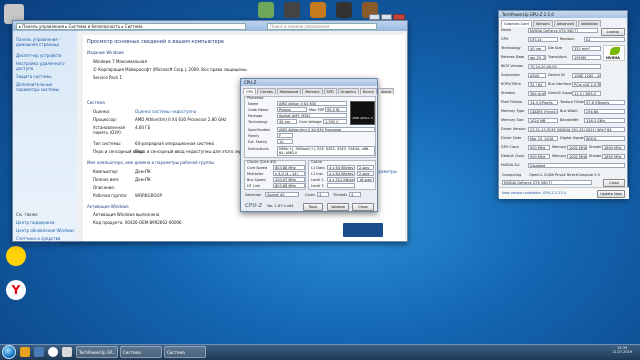  Describe the element at coordinates (126, 214) in the screenshot. I see `activation-status: Активация Windows выполнена` at that location.